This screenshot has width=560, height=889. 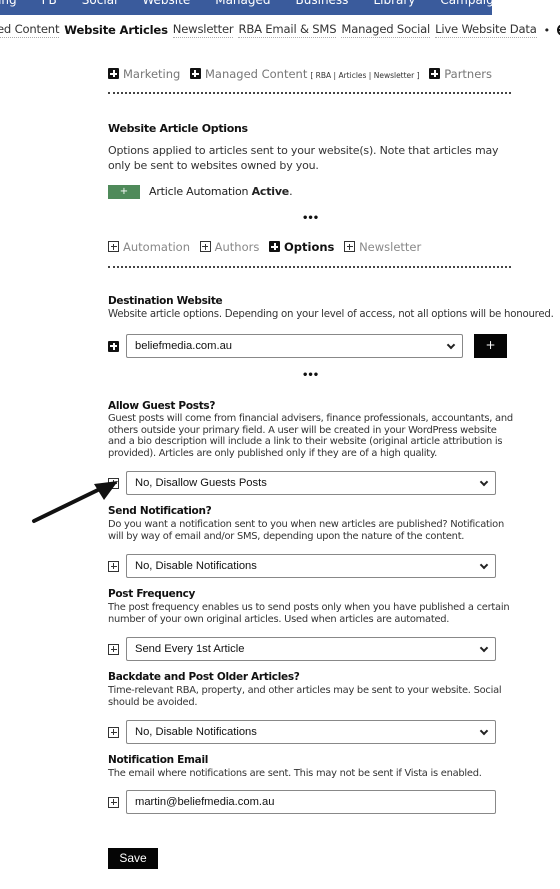 I want to click on backdate-select: No, Disable Notifications, so click(x=311, y=732).